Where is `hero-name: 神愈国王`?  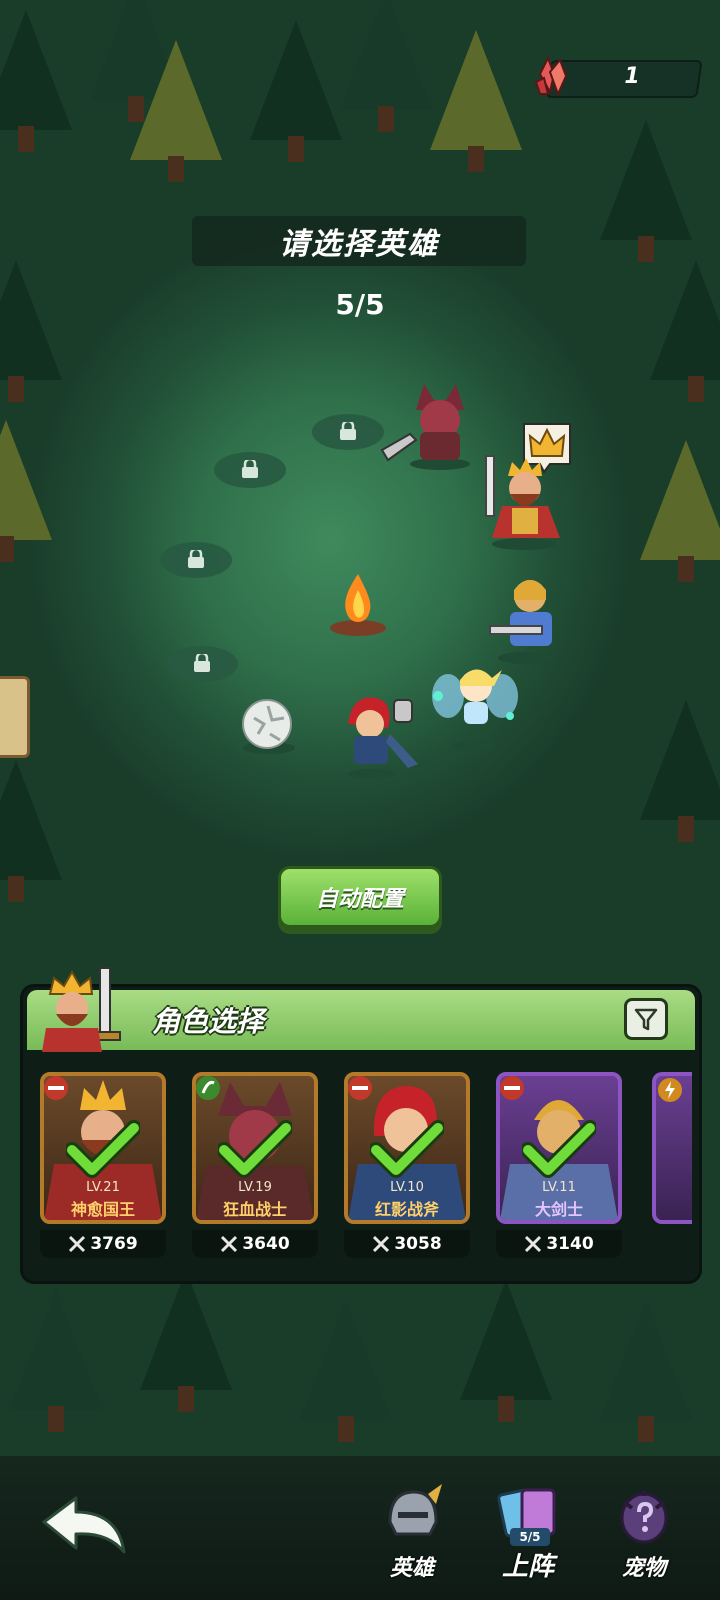
hero-name: 神愈国王 is located at coordinates (102, 1209).